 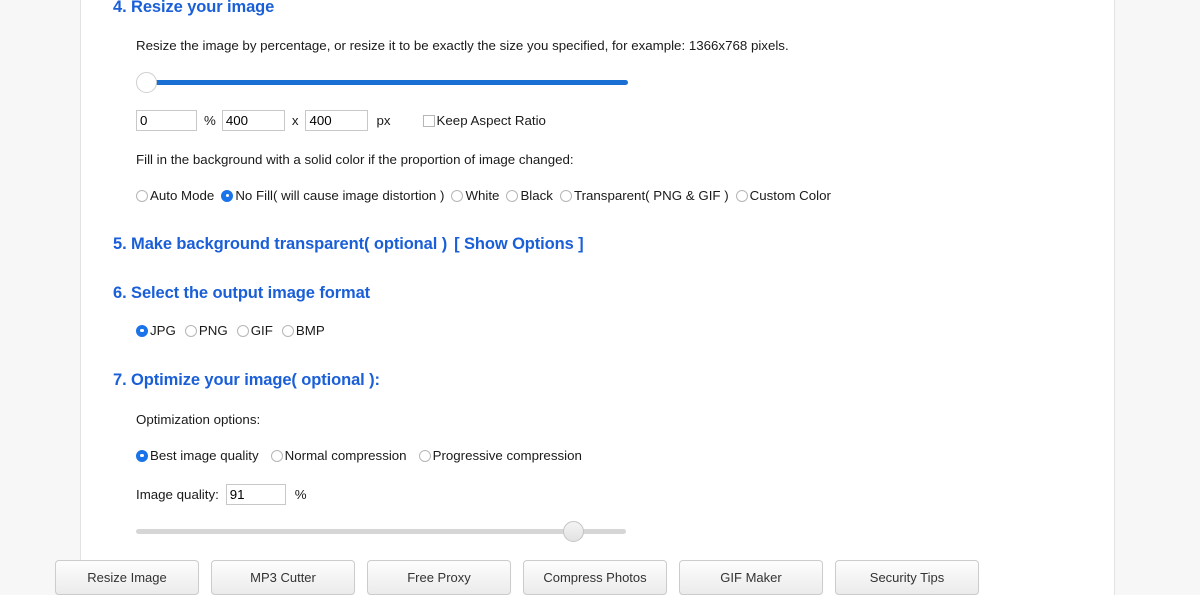 What do you see at coordinates (651, 195) in the screenshot?
I see `fill-option-label: Transparent( PNG & GIF )` at bounding box center [651, 195].